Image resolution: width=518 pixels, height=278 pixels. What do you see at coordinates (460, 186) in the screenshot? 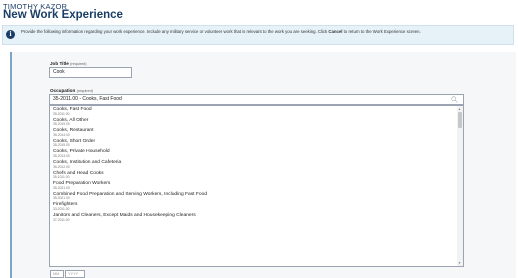
I see `dropdown-scrollbar: ▲ ▼` at bounding box center [460, 186].